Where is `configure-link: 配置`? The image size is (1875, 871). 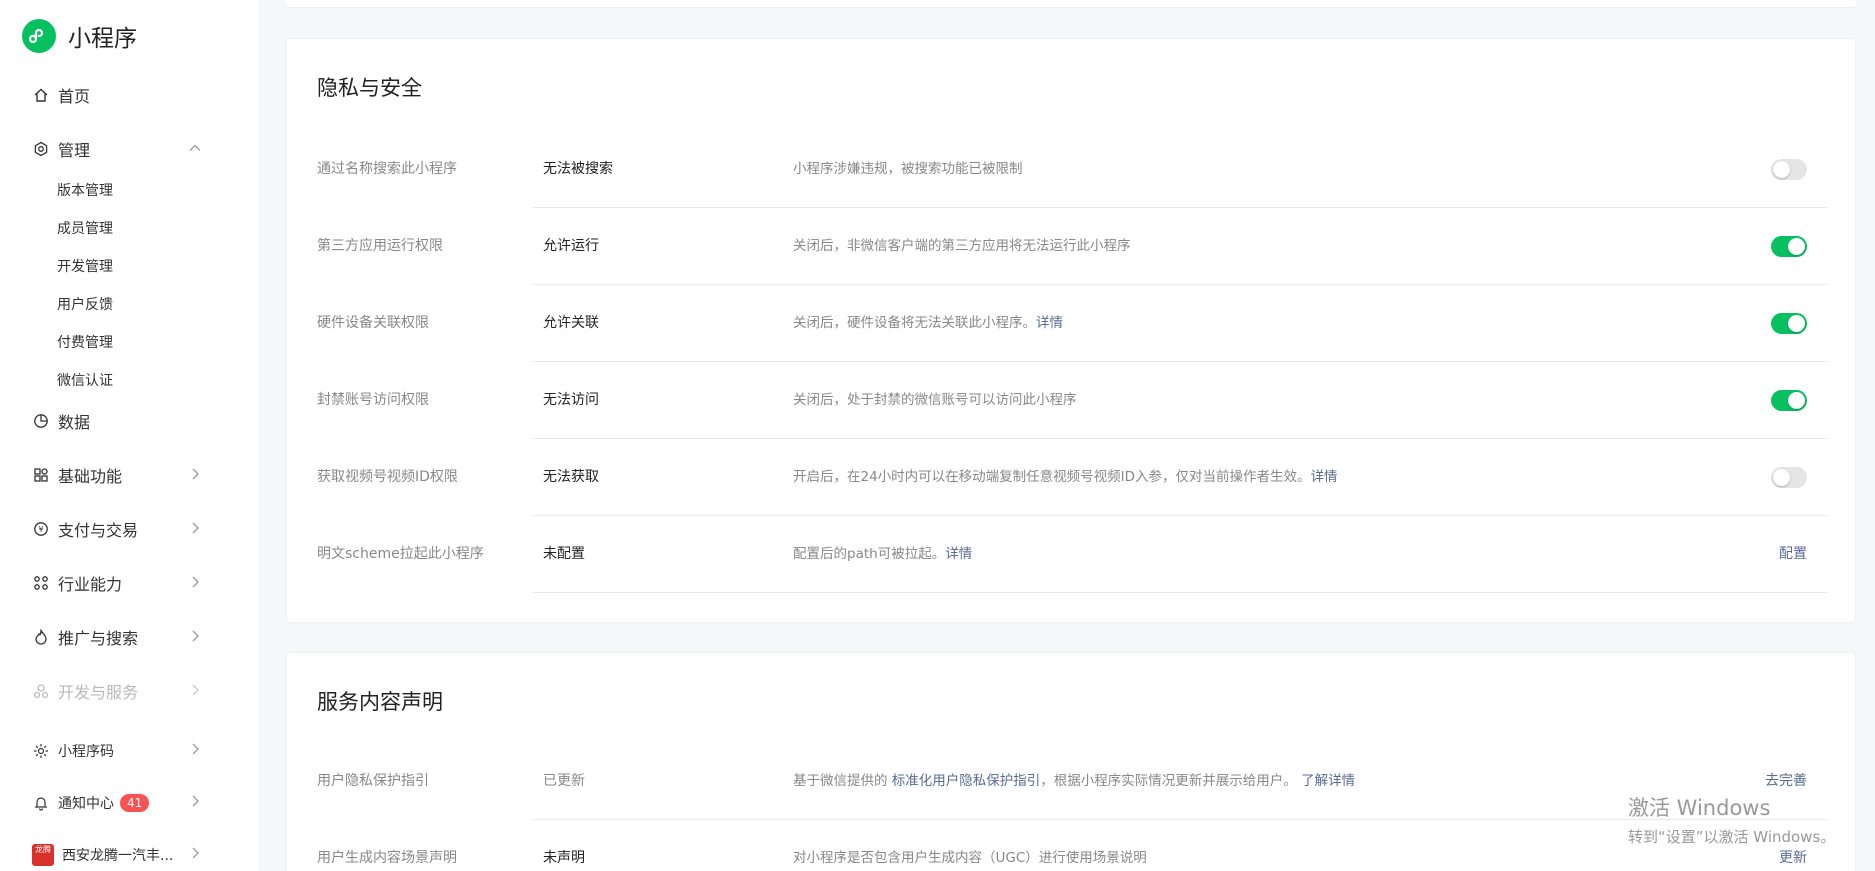 configure-link: 配置 is located at coordinates (1793, 554).